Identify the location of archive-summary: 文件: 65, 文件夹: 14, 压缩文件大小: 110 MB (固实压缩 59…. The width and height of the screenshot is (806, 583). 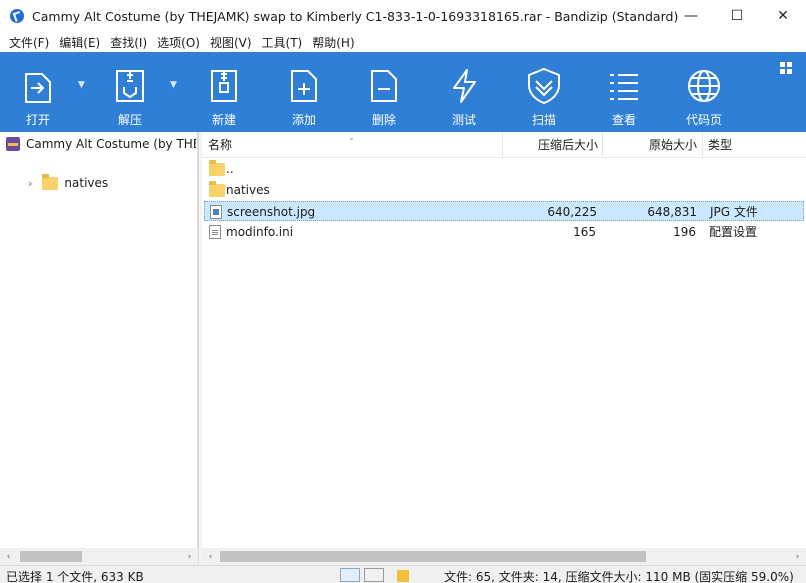
(619, 576).